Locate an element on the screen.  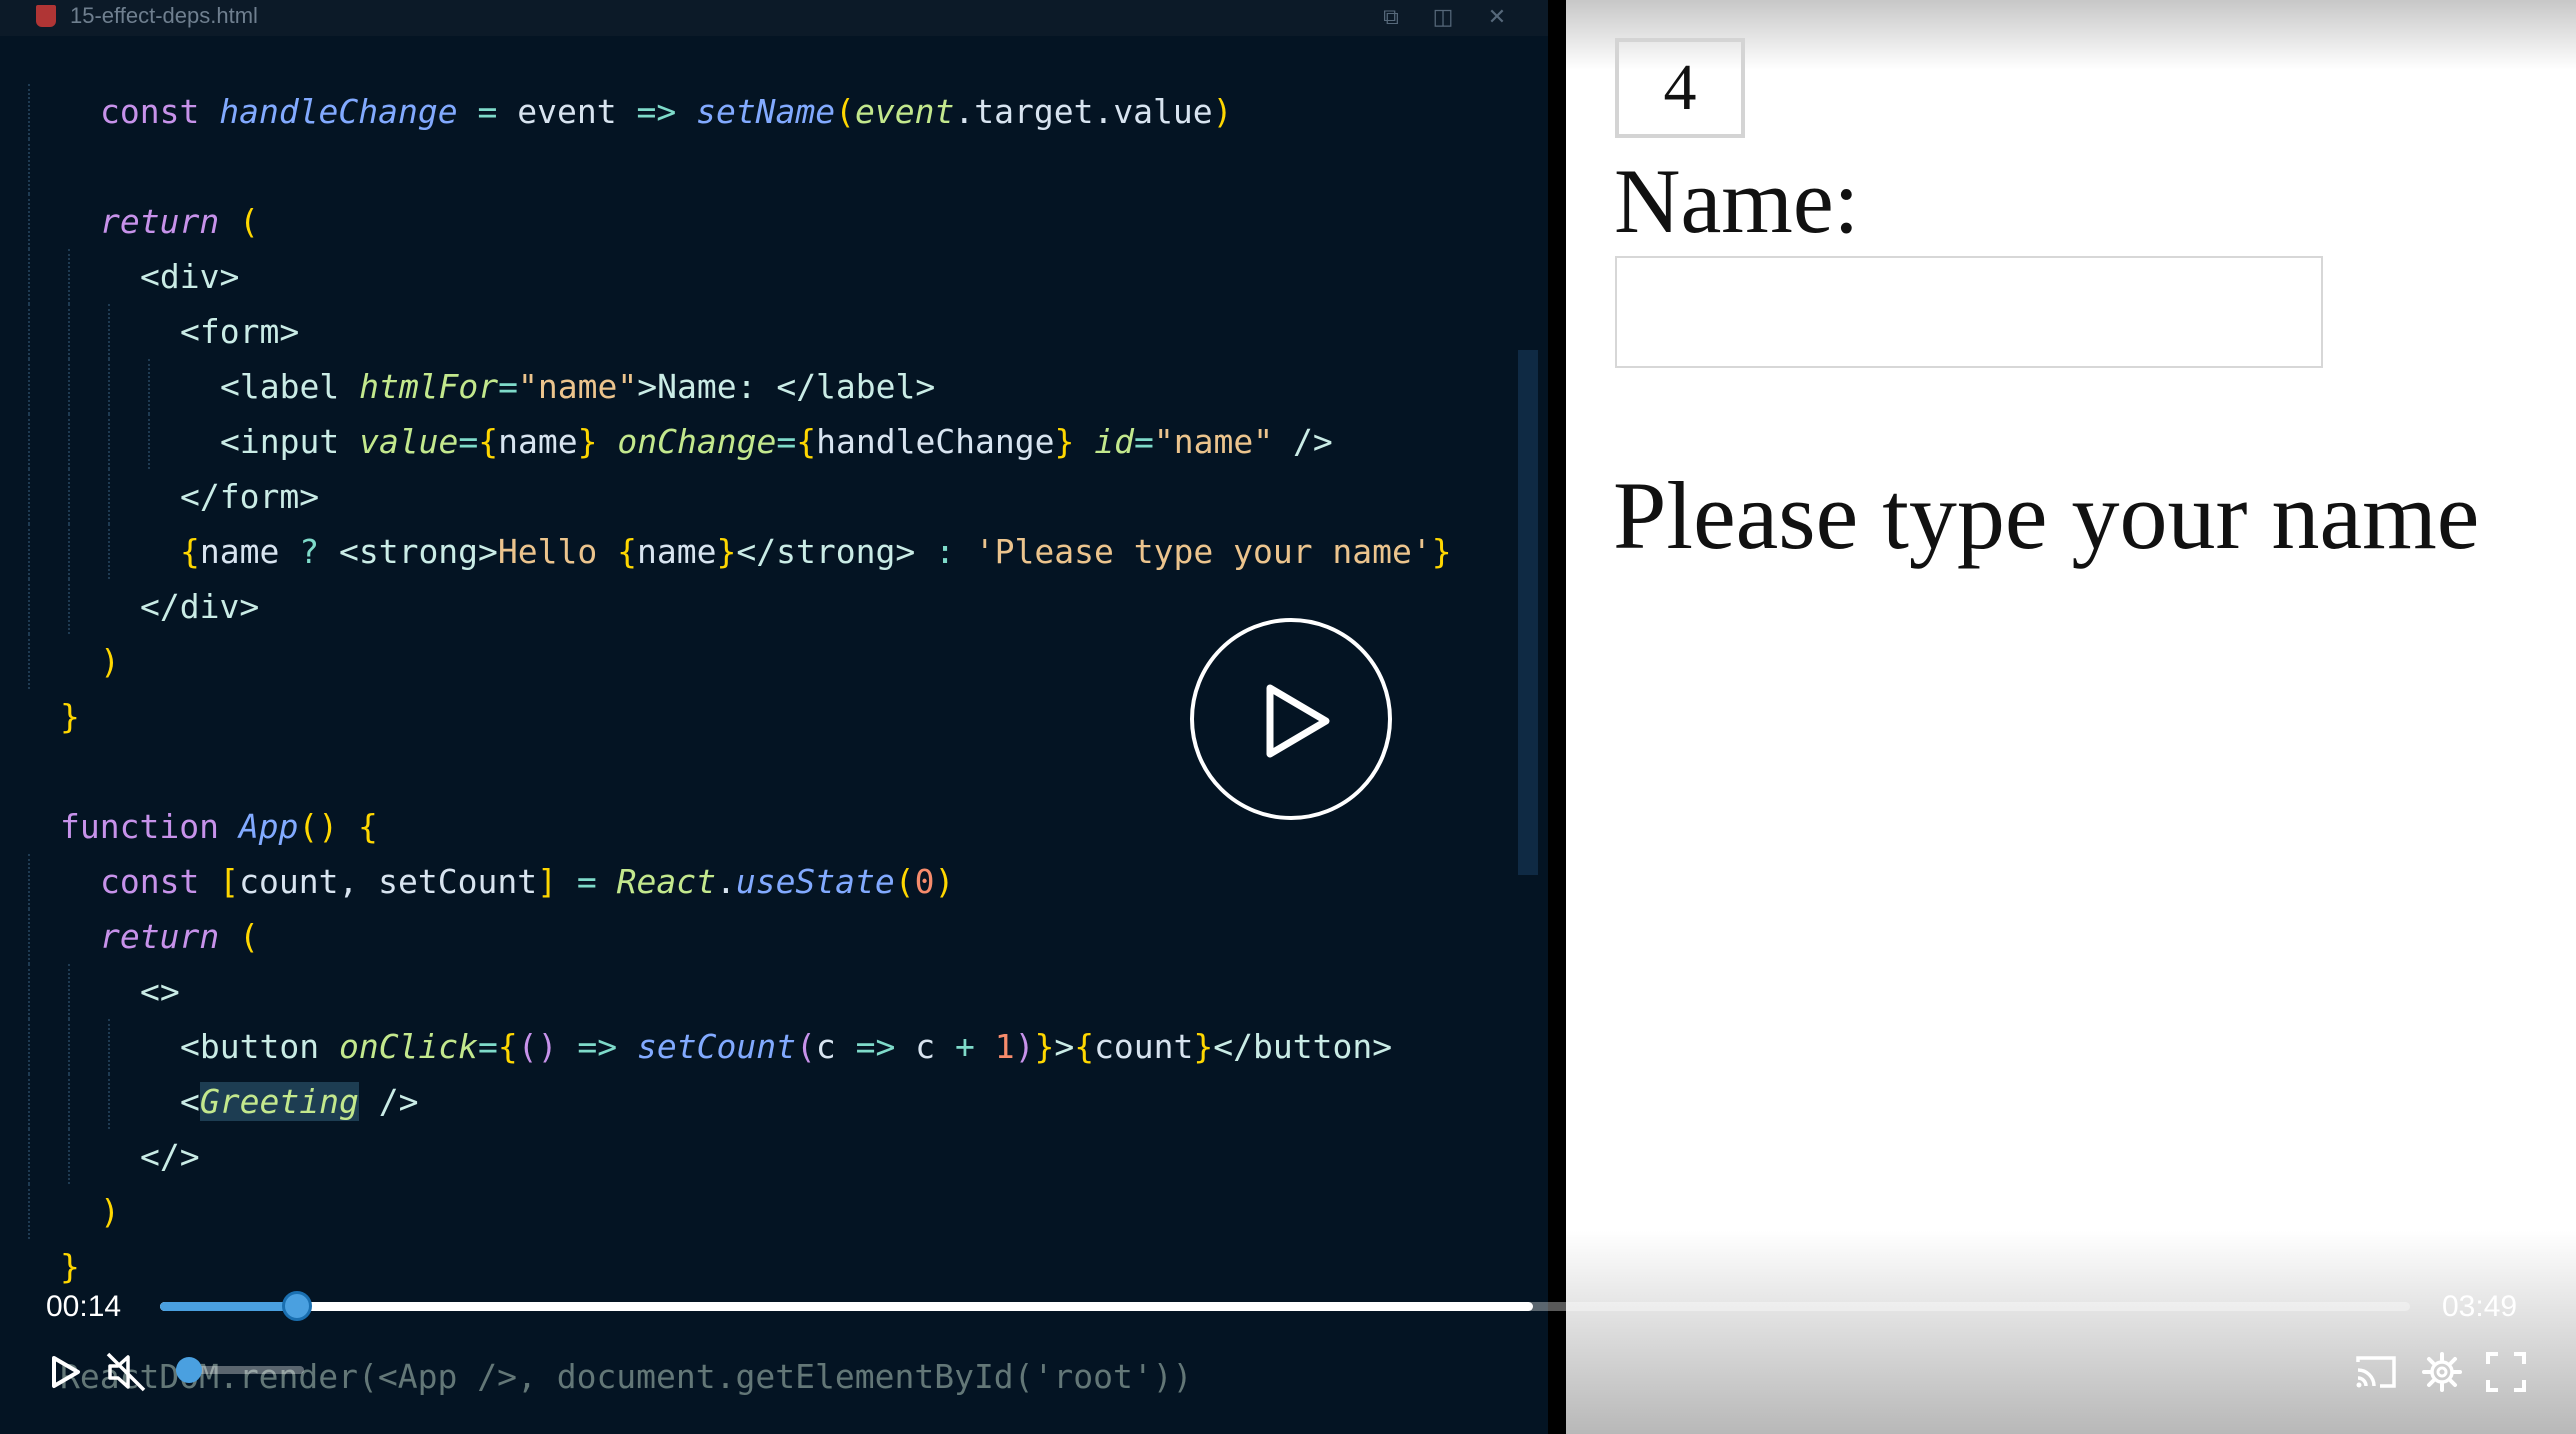
big-play-button is located at coordinates (1291, 719).